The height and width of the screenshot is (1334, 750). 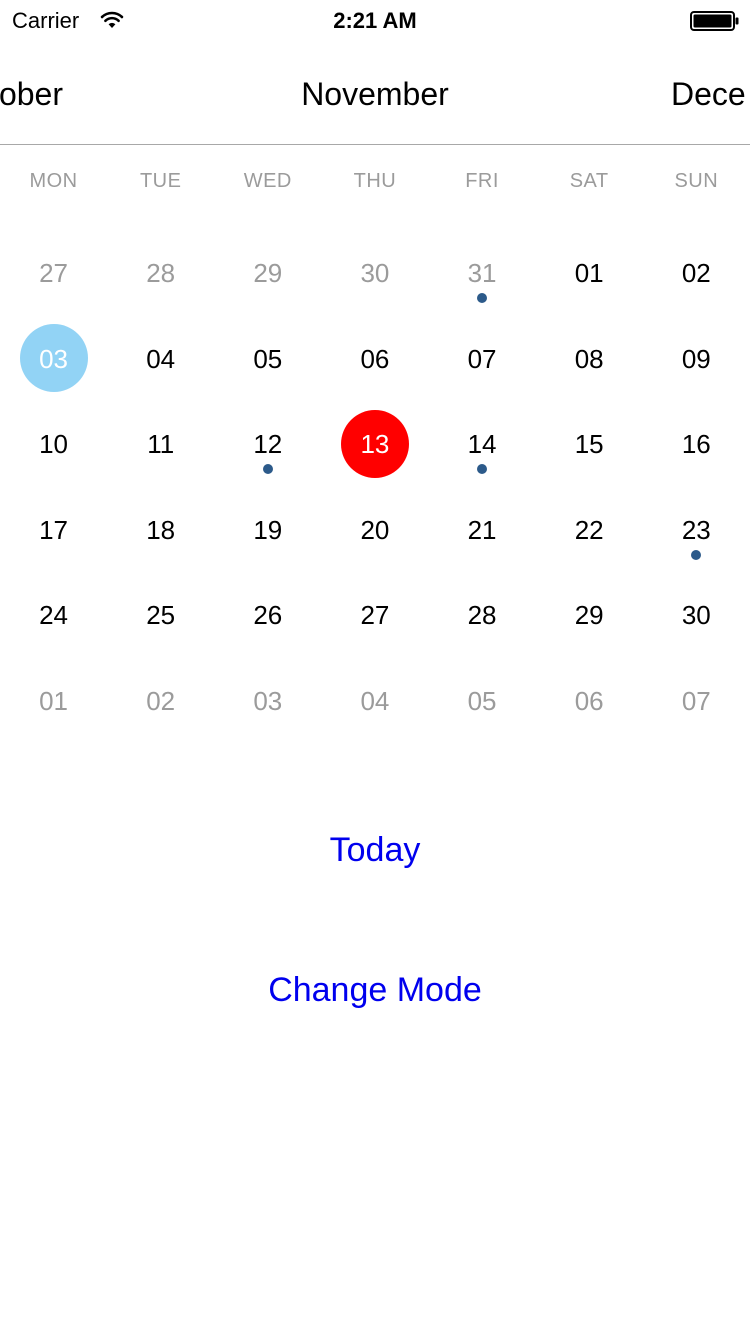 I want to click on day-number: 19, so click(x=268, y=529).